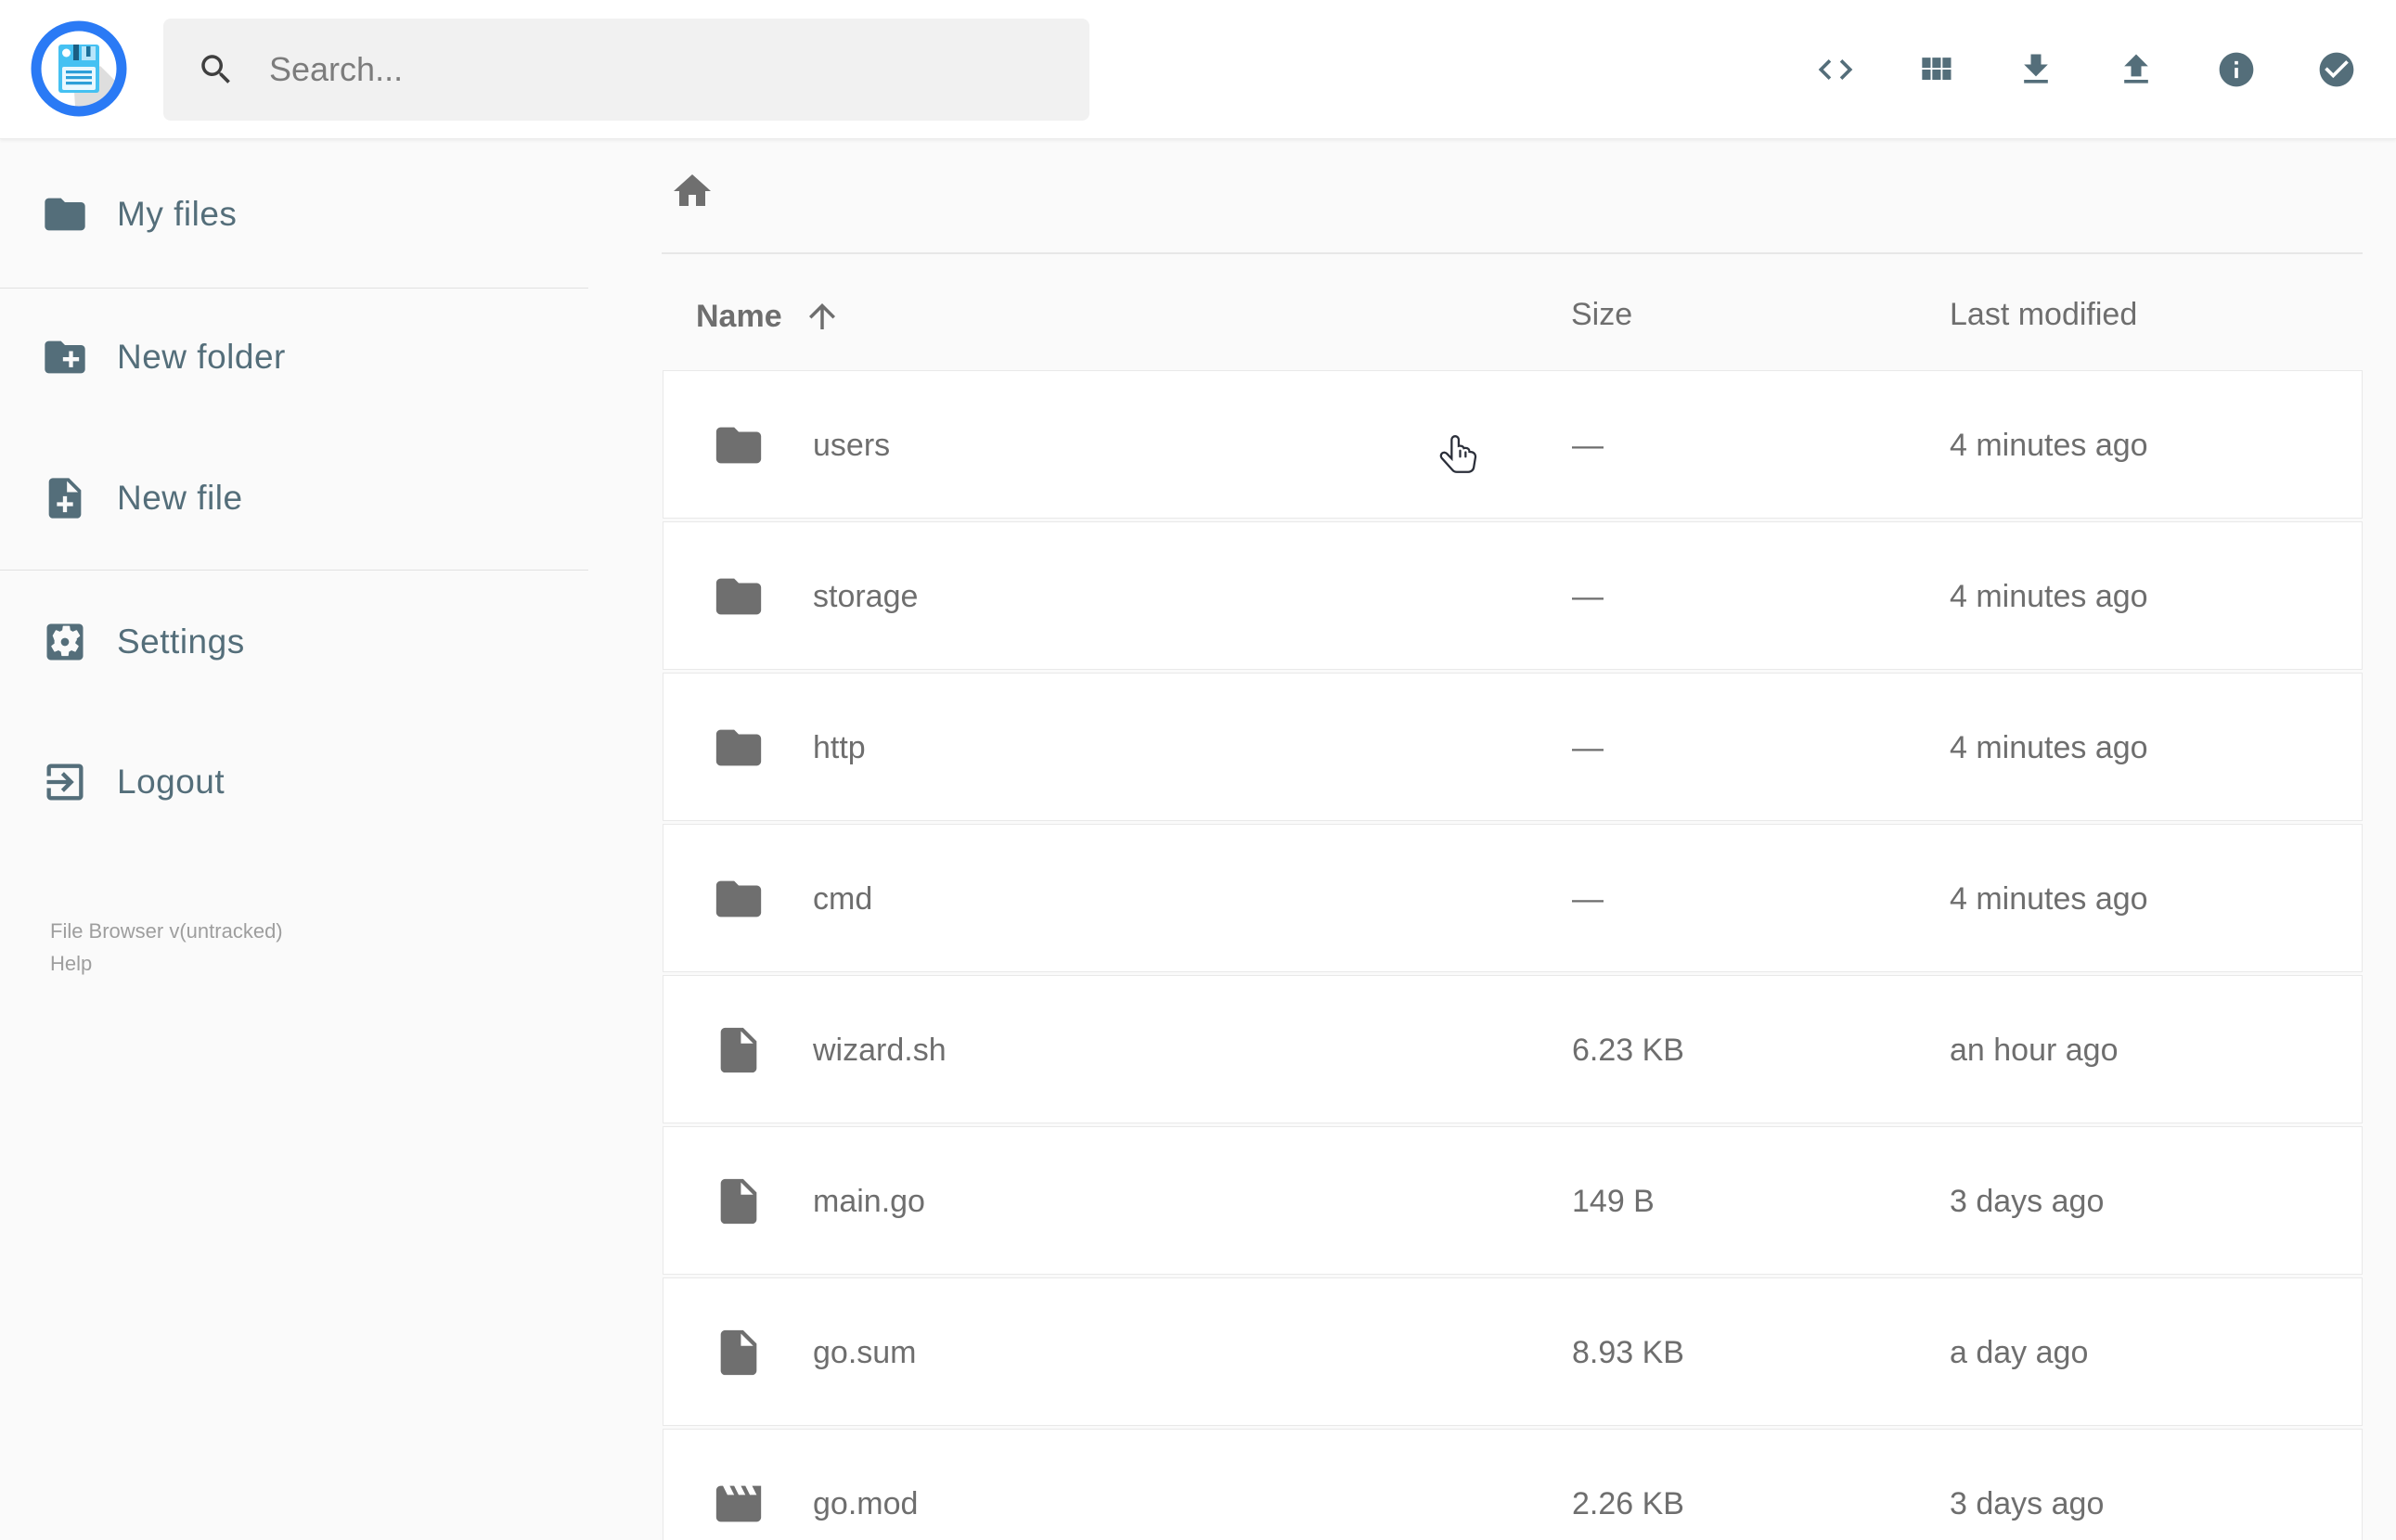 This screenshot has height=1540, width=2396. I want to click on search-icon, so click(216, 69).